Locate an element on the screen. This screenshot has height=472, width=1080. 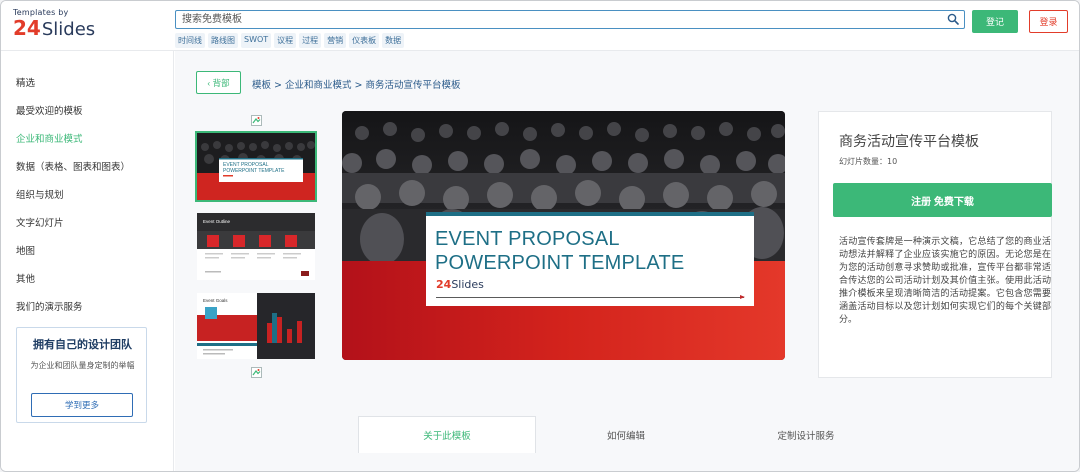
thumbnail-image: Event Goals is located at coordinates (256, 326).